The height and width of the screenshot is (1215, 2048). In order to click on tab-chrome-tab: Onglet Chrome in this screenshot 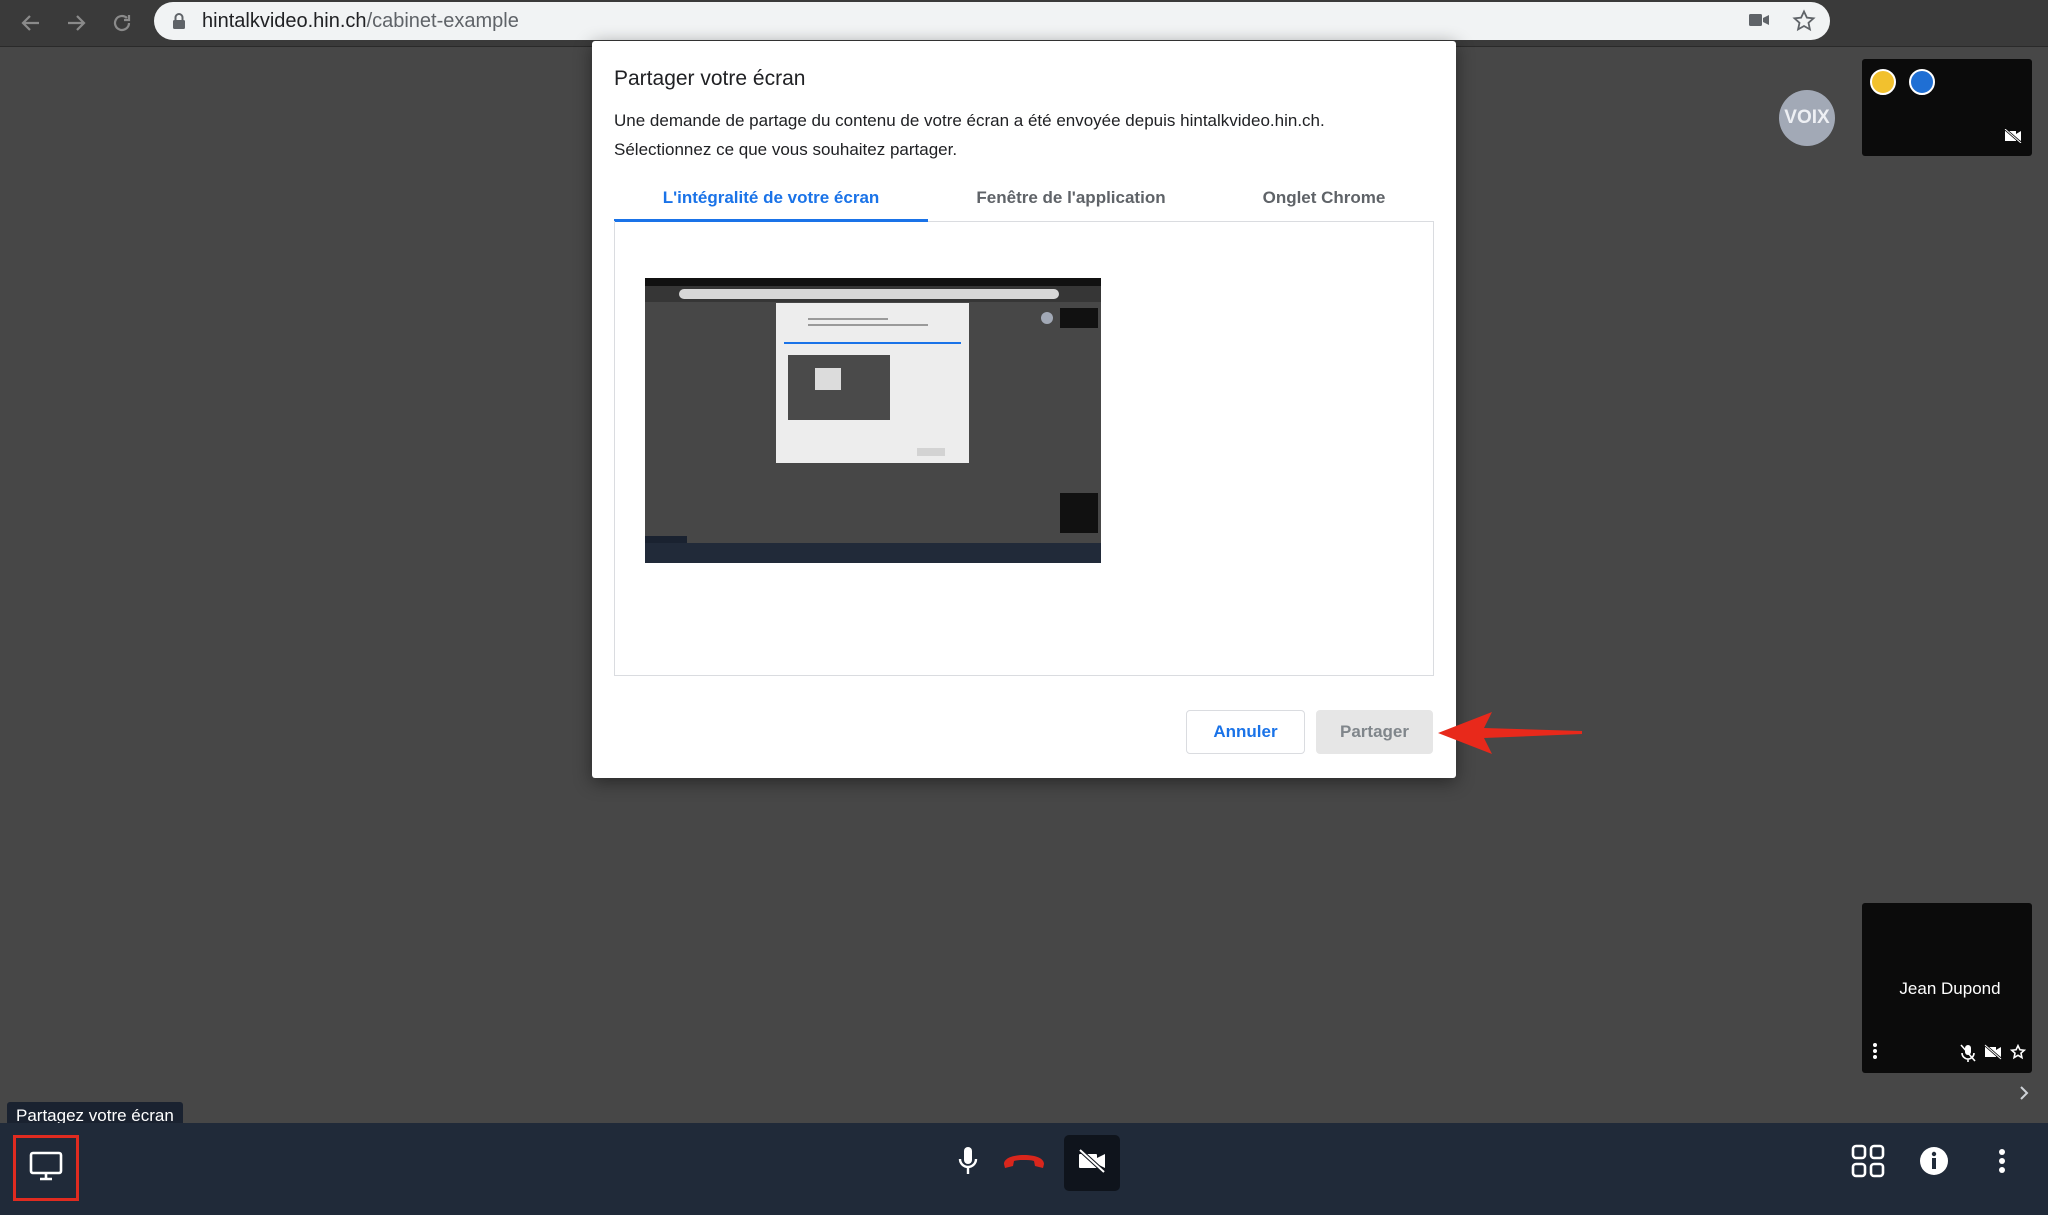, I will do `click(1324, 198)`.